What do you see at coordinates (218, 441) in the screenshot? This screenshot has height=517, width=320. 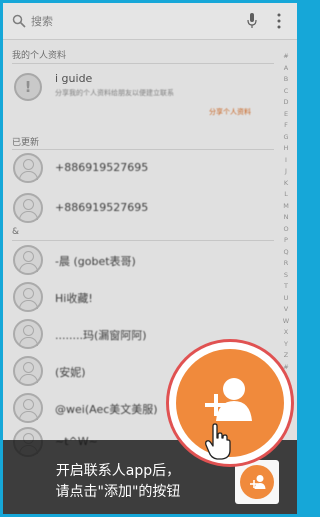 I see `pointing-hand-icon` at bounding box center [218, 441].